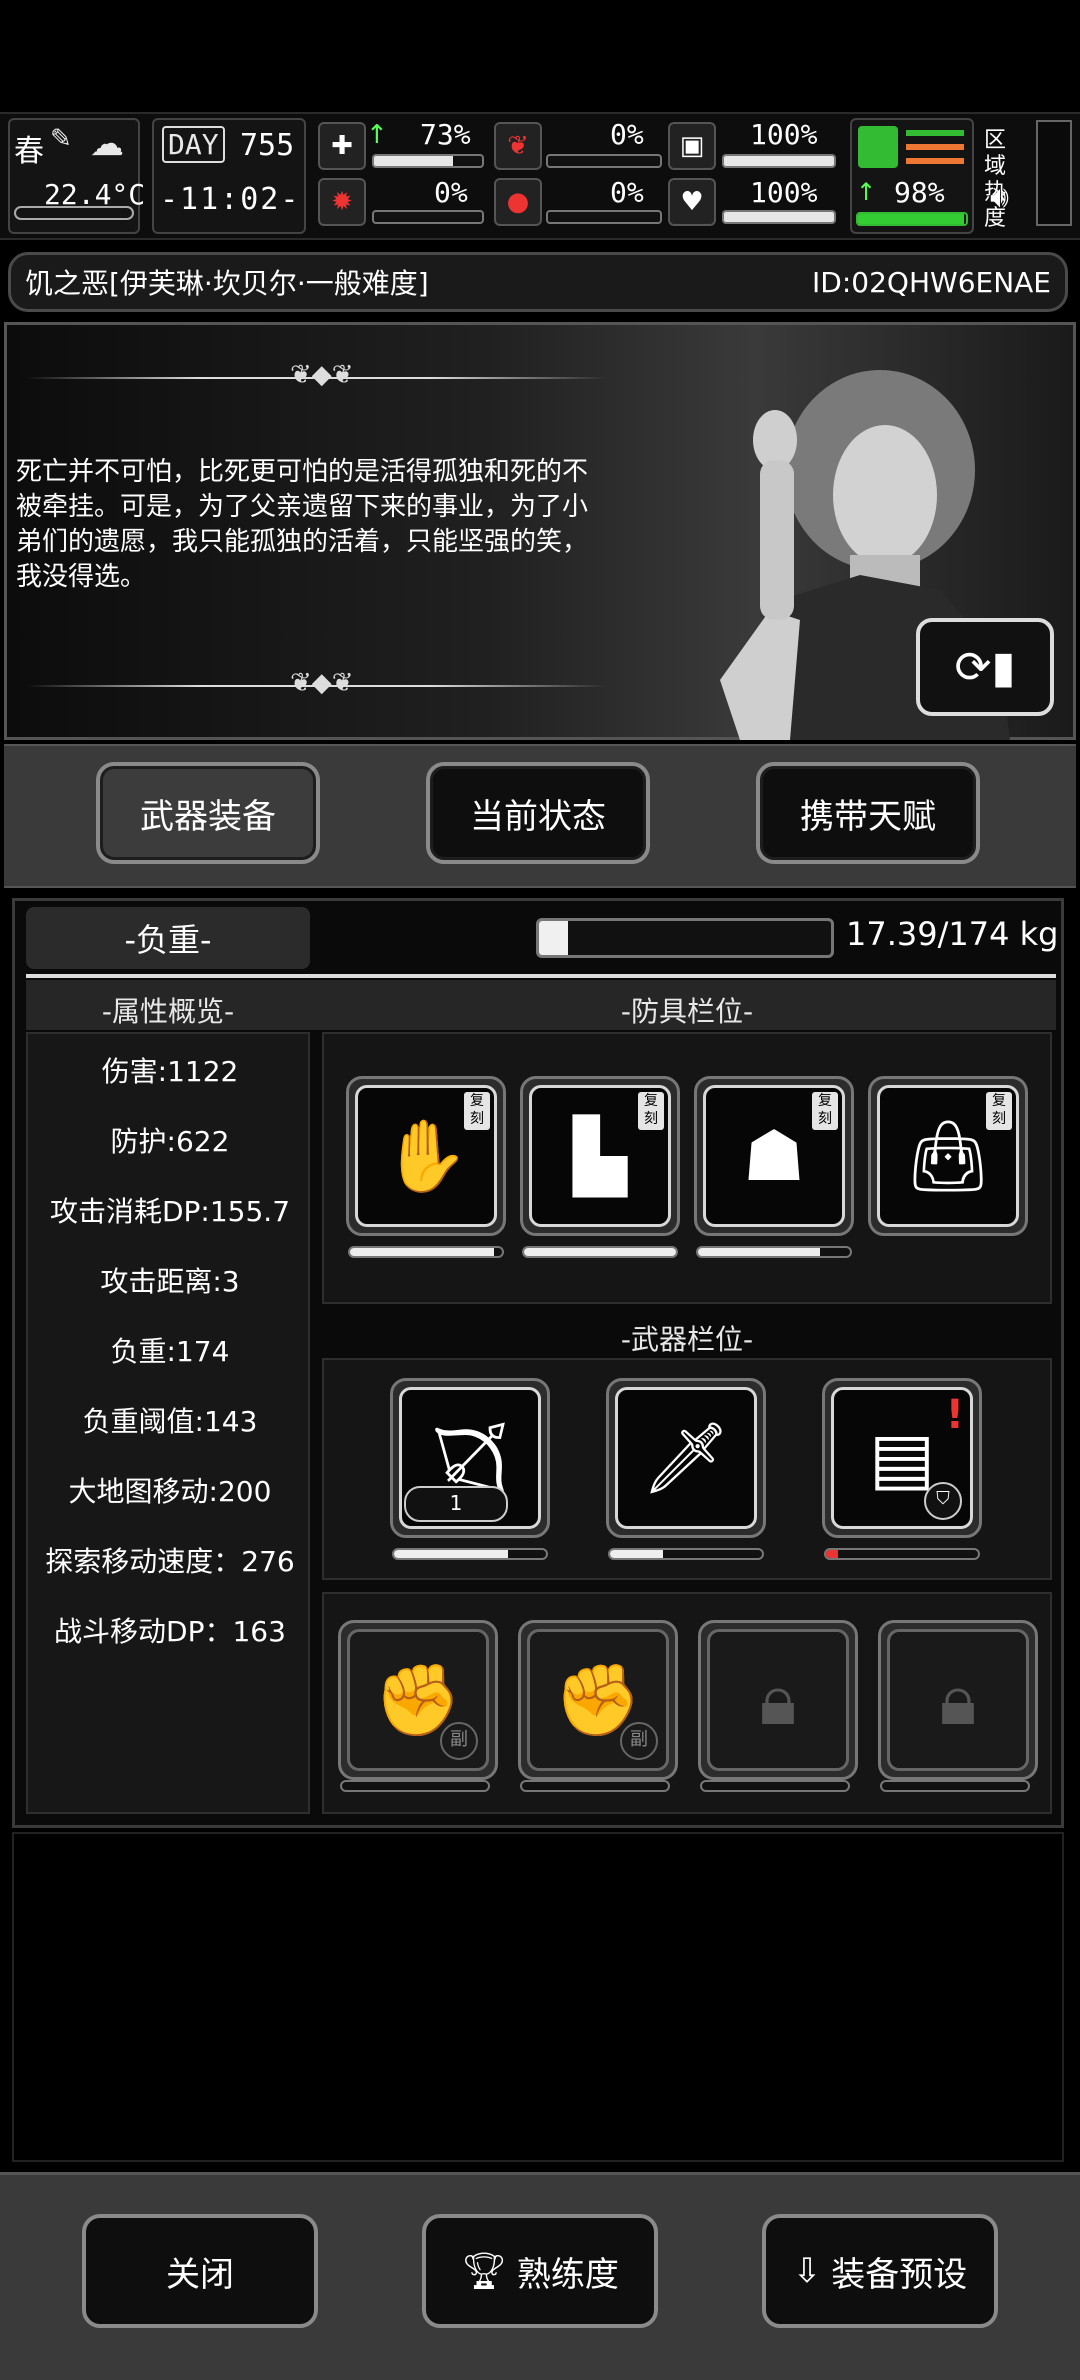 The image size is (1080, 2380). I want to click on armor-slot-pants: ▙ 复刻, so click(600, 1156).